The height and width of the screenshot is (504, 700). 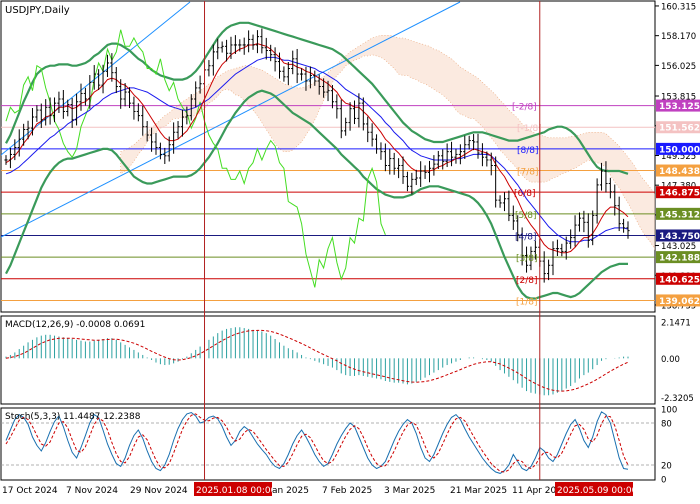 What do you see at coordinates (679, 172) in the screenshot?
I see `price-label-148.438: 148.438` at bounding box center [679, 172].